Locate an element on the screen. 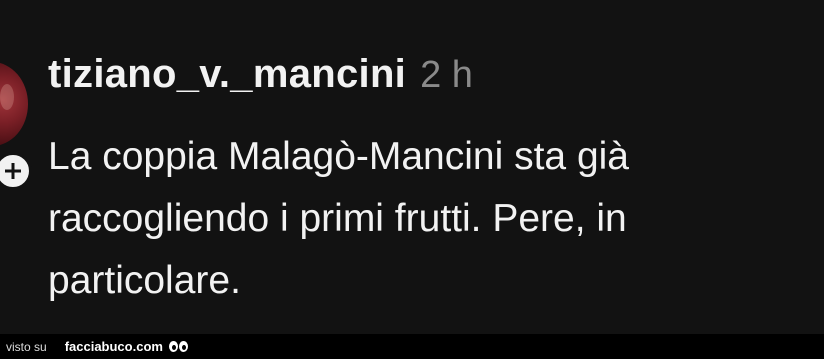 The image size is (824, 359). eyes-icon is located at coordinates (178, 346).